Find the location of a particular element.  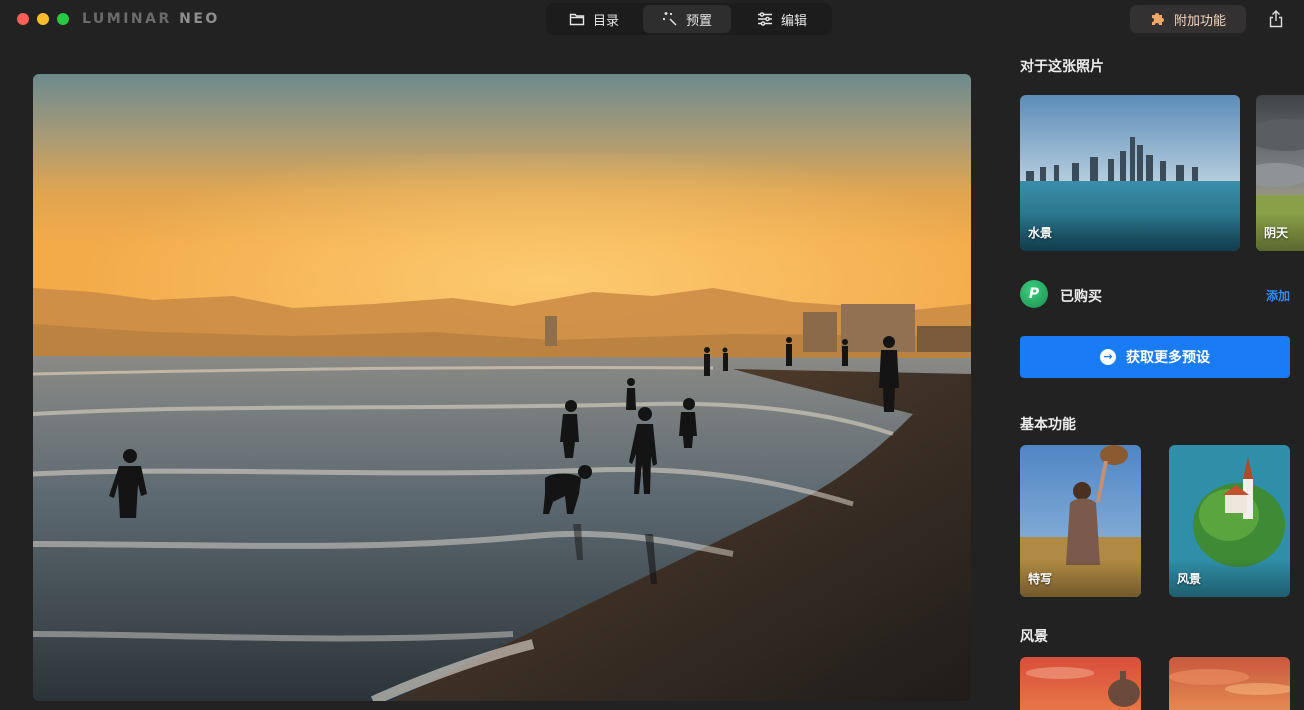

preset-label: 风景 is located at coordinates (1189, 579).